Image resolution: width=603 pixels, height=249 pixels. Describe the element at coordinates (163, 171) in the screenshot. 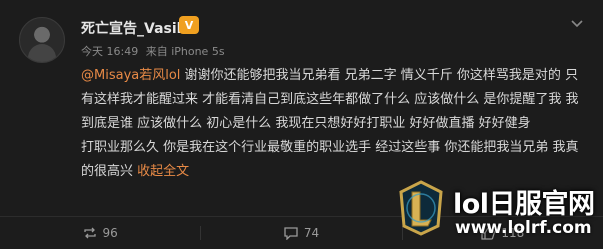

I see `collapse-link: 收起全文` at that location.